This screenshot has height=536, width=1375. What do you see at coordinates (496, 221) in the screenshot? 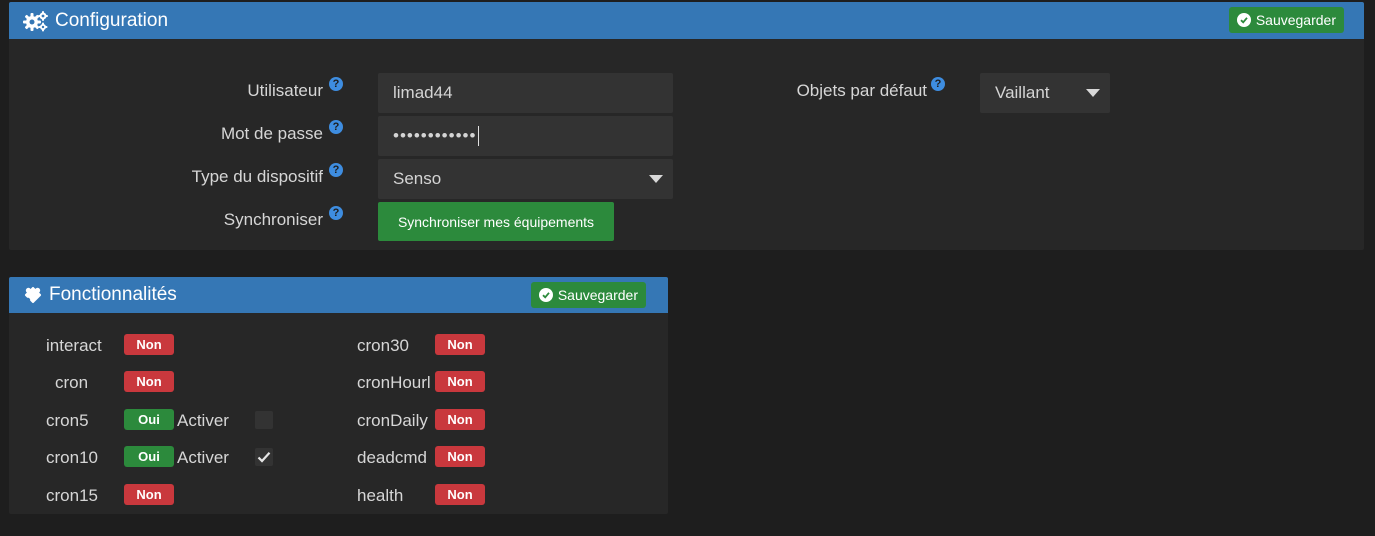
I see `sync-button: Synchroniser mes équipements` at bounding box center [496, 221].